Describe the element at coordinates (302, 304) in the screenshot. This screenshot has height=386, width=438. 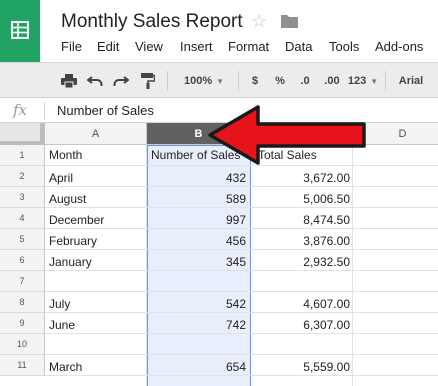
I see `cell-c: 4,607.00` at that location.